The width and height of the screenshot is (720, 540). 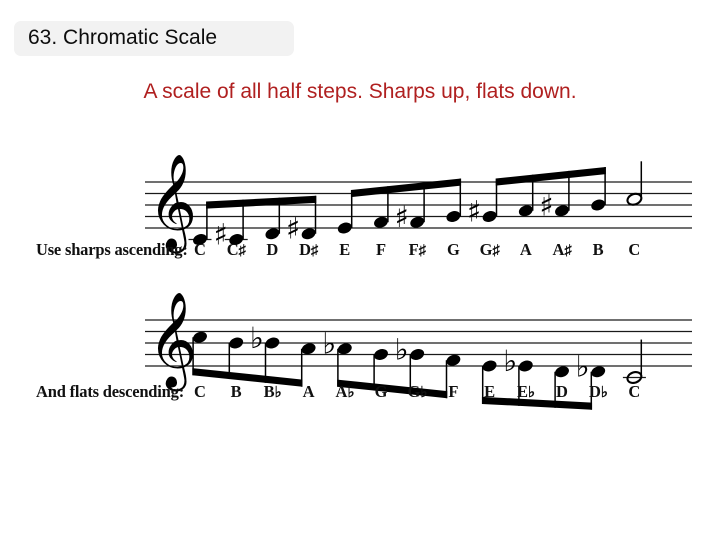 I want to click on note-label: F♯, so click(x=417, y=249).